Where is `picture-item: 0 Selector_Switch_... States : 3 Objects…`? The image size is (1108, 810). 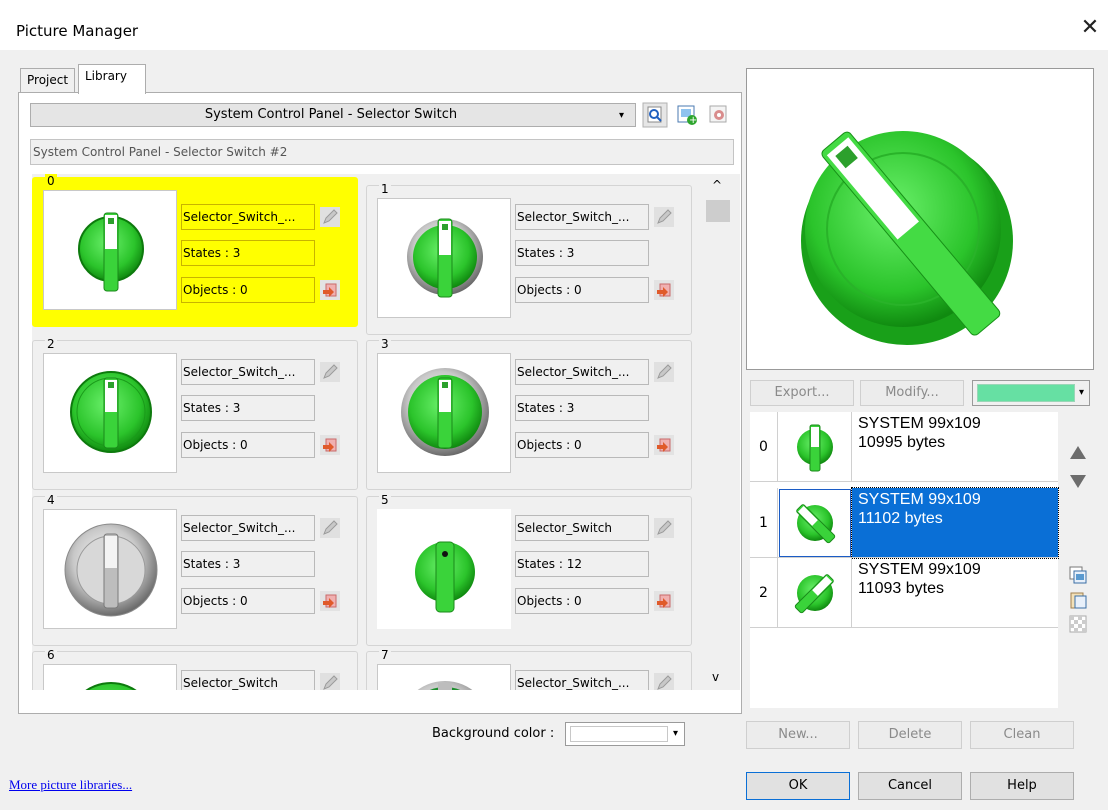 picture-item: 0 Selector_Switch_... States : 3 Objects… is located at coordinates (195, 250).